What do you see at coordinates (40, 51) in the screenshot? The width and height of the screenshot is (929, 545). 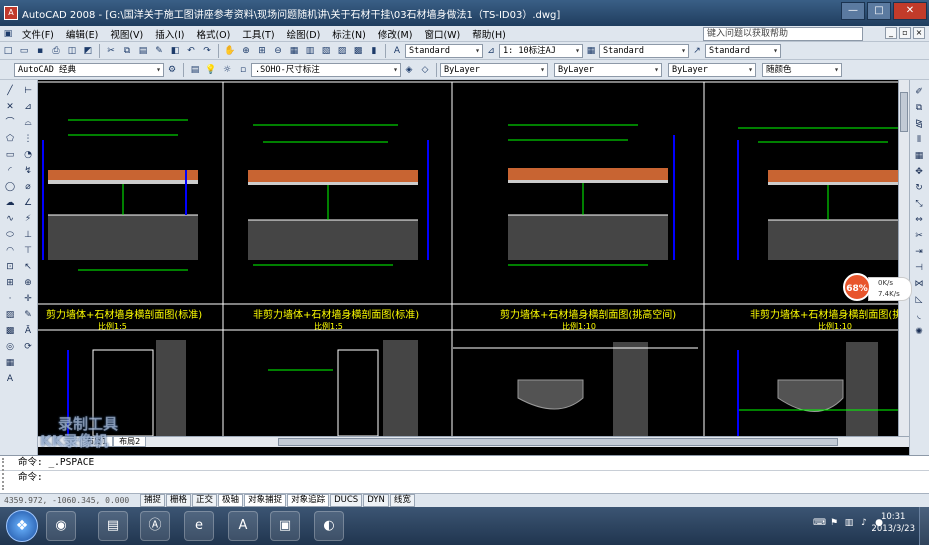 I see `save-icon: ▪` at bounding box center [40, 51].